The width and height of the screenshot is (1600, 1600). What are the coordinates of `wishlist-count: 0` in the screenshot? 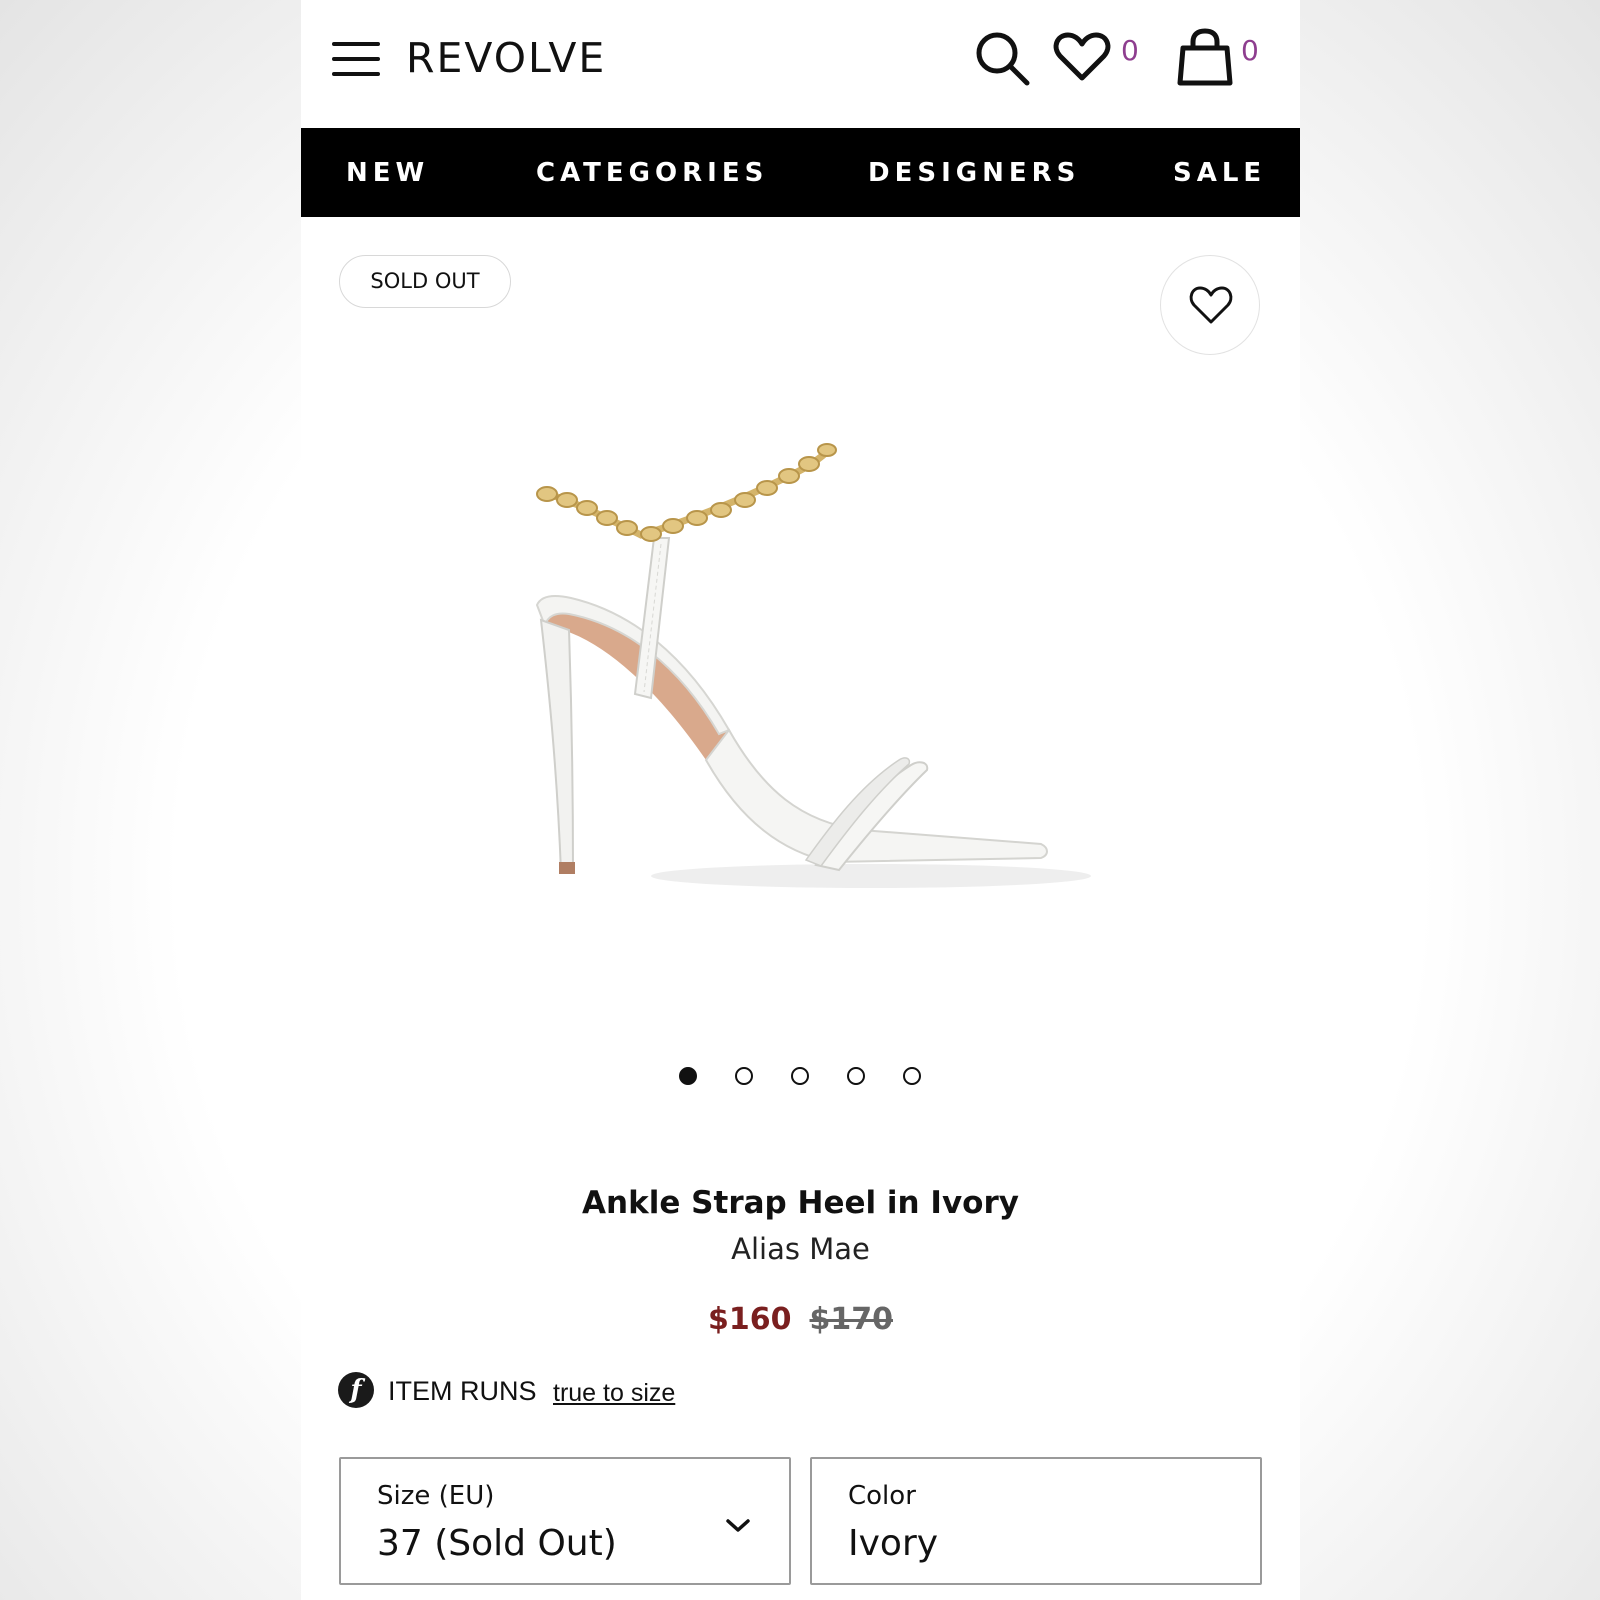 It's located at (1130, 50).